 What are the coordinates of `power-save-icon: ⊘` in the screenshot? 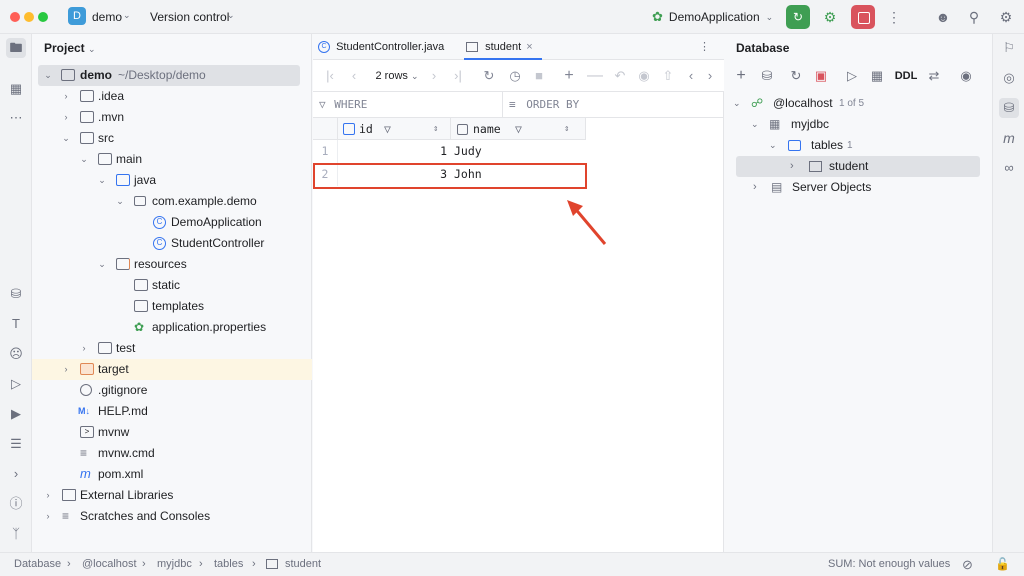 It's located at (967, 564).